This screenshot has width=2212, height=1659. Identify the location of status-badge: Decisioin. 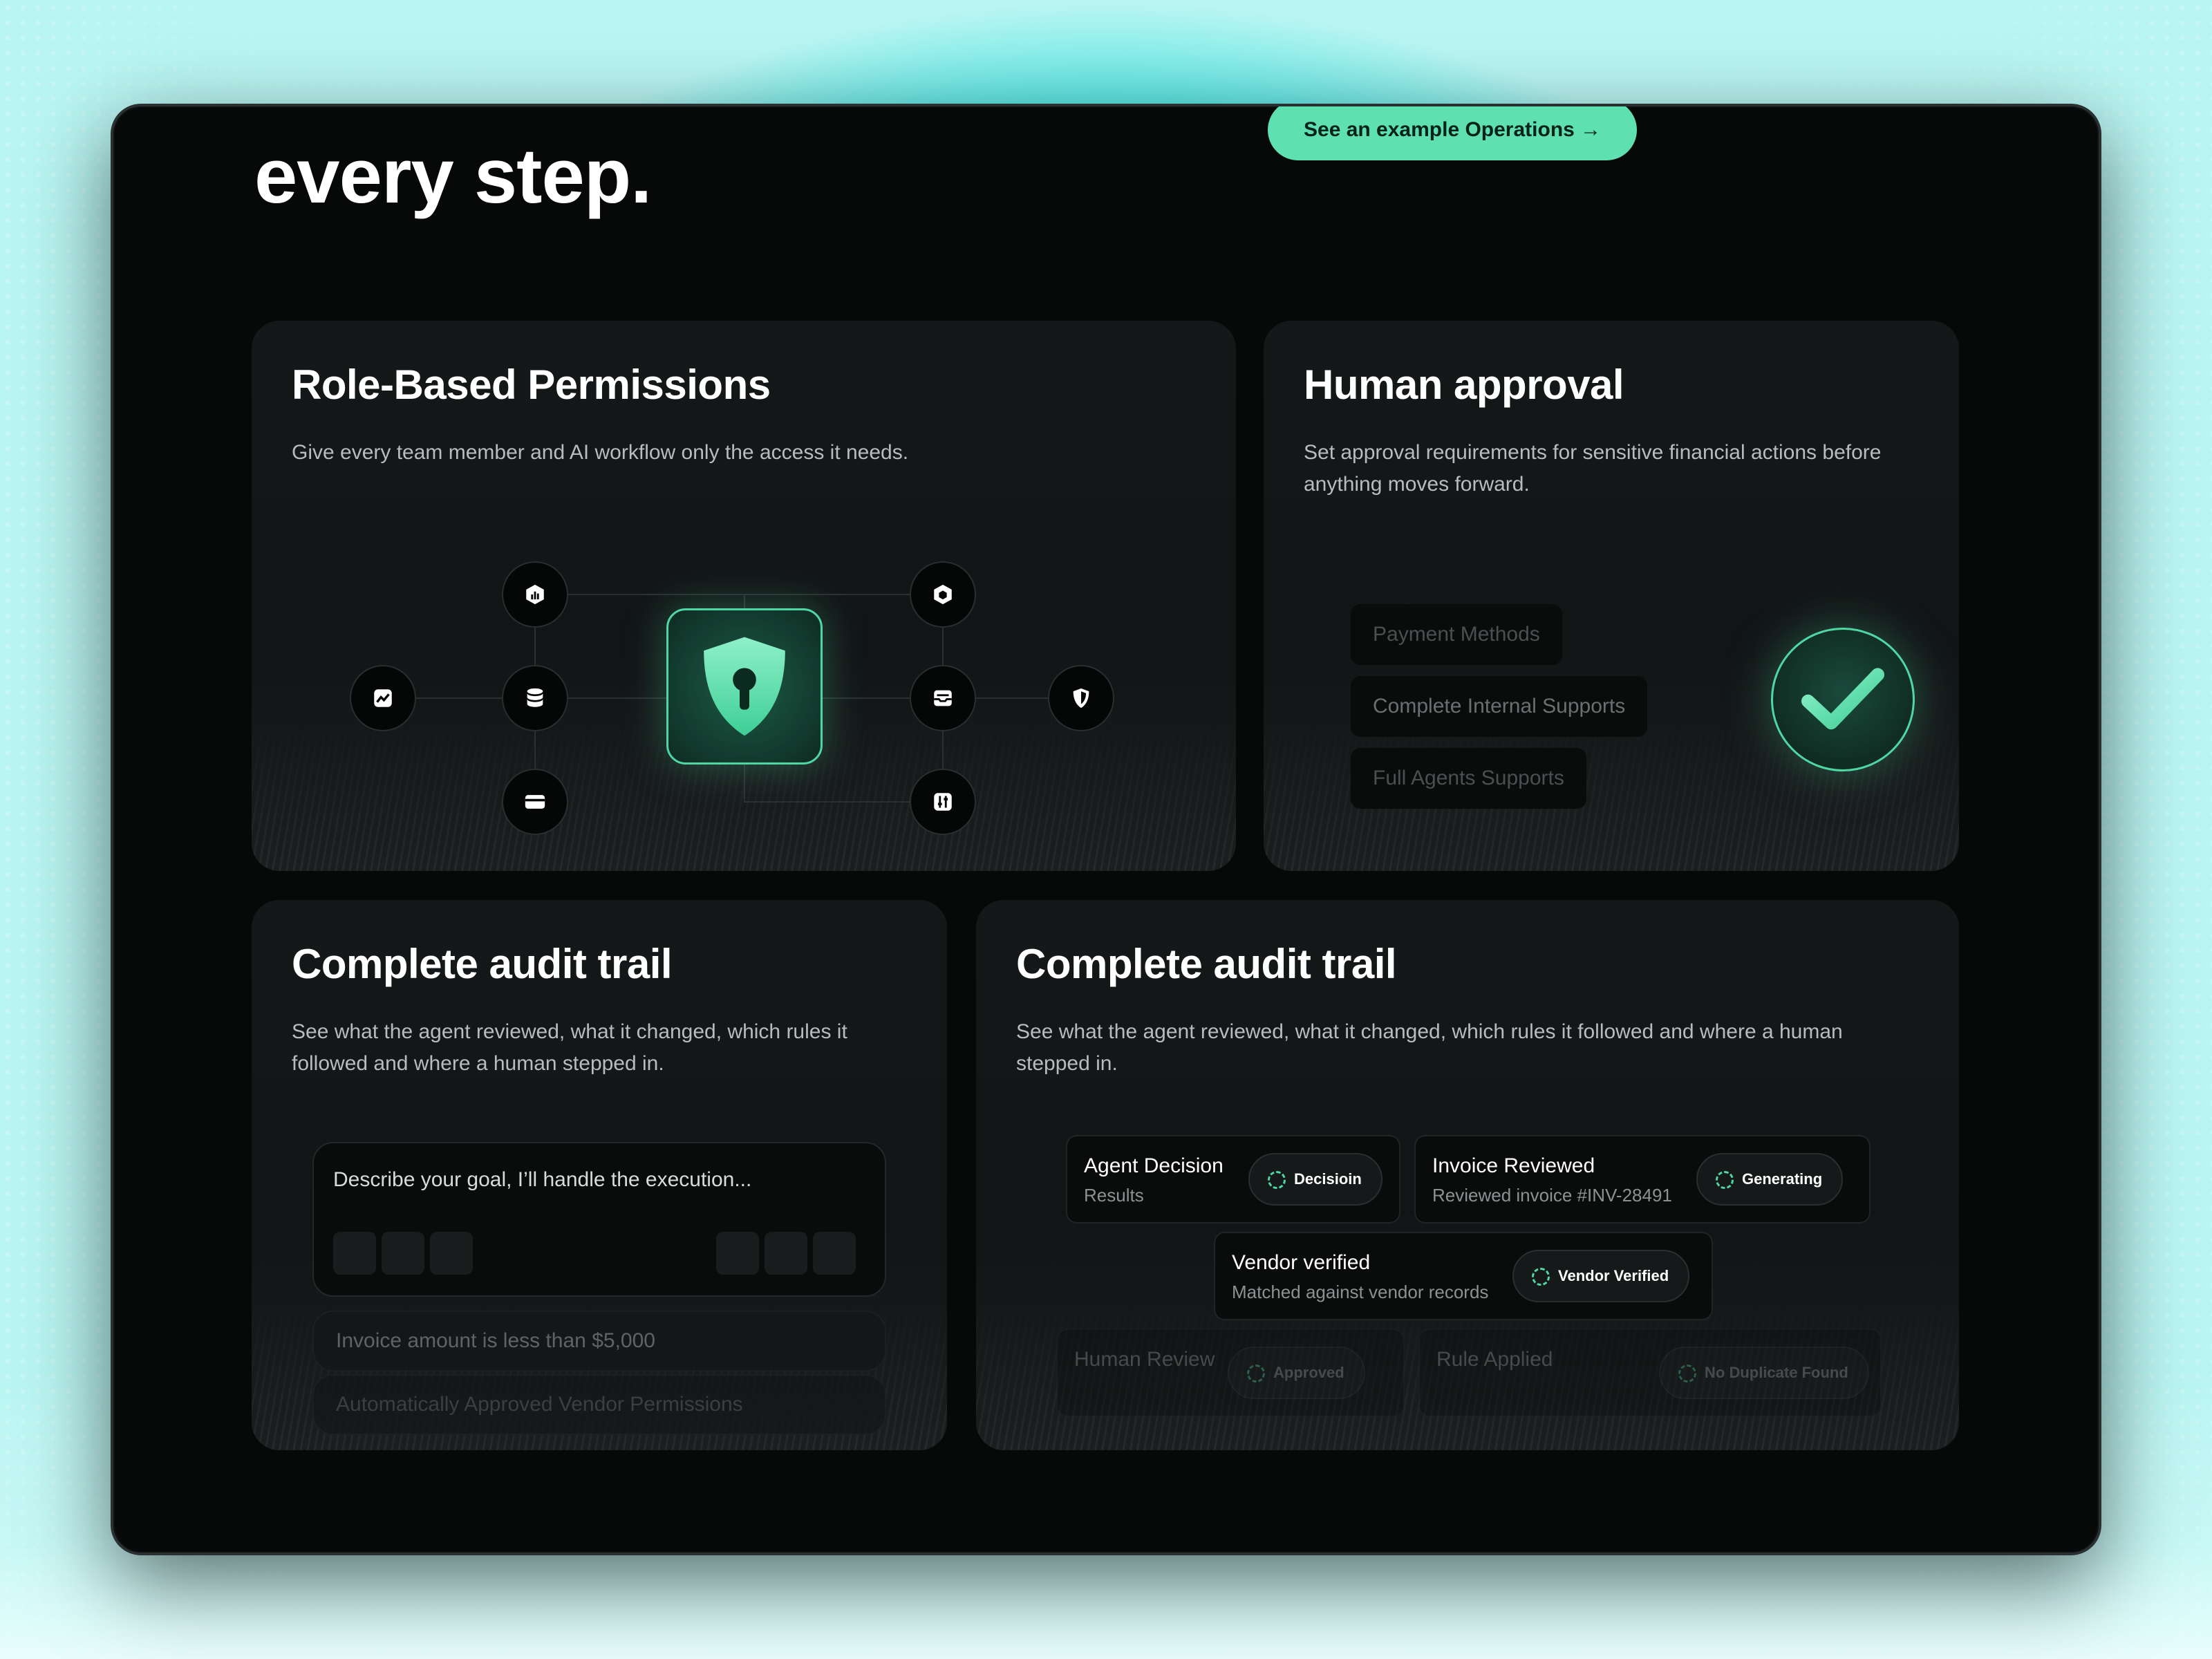
(1315, 1179).